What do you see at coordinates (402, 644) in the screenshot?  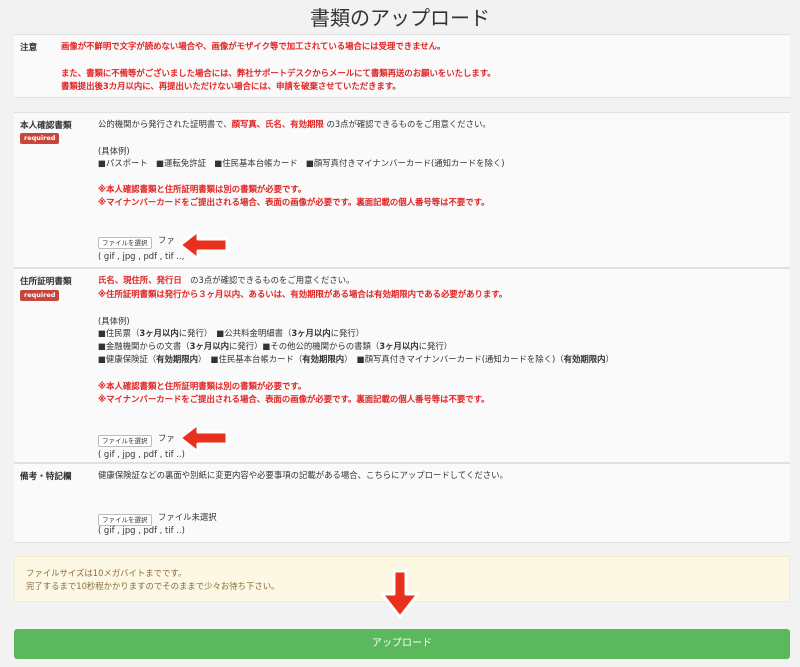 I see `upload-button: アップロード` at bounding box center [402, 644].